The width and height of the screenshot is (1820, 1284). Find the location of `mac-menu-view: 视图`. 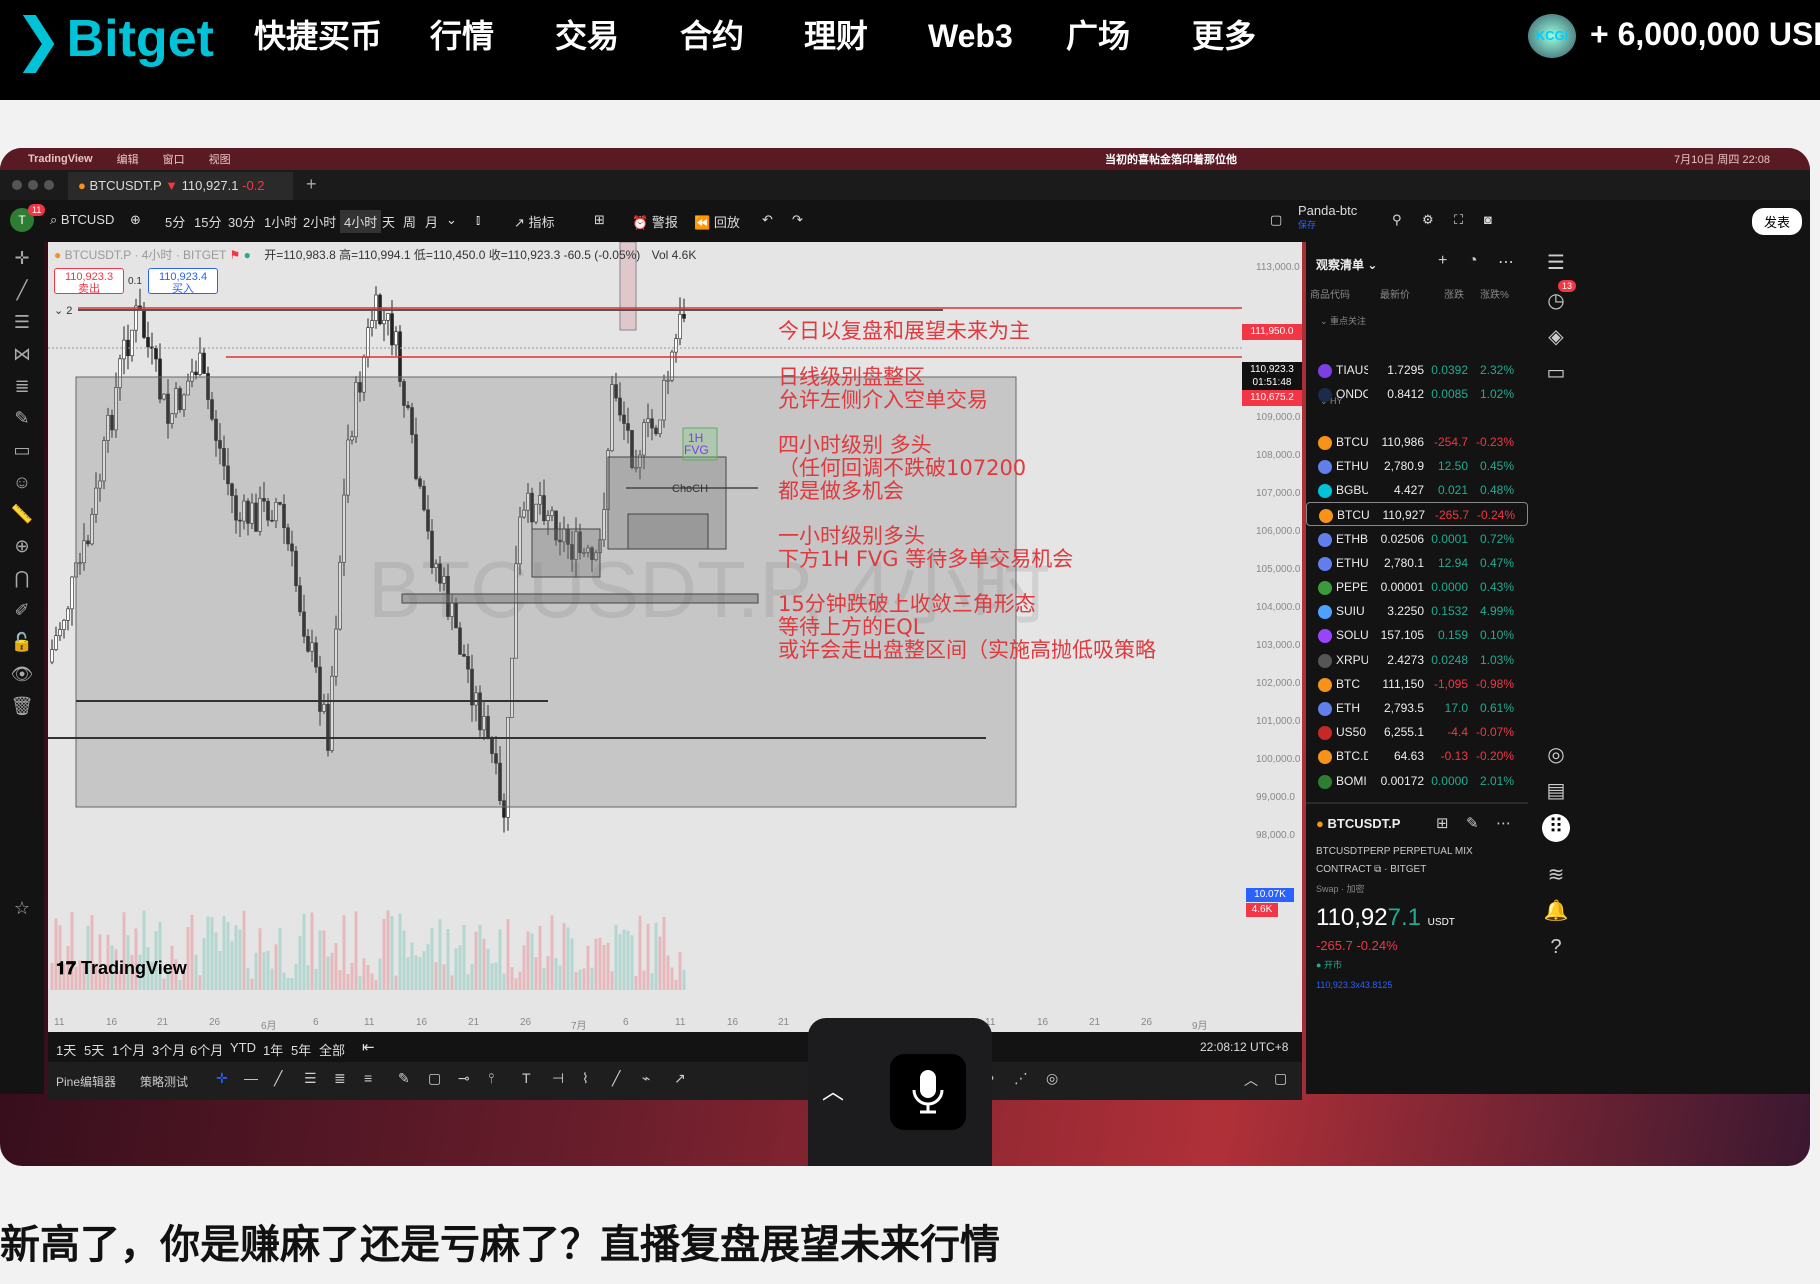

mac-menu-view: 视图 is located at coordinates (220, 159).